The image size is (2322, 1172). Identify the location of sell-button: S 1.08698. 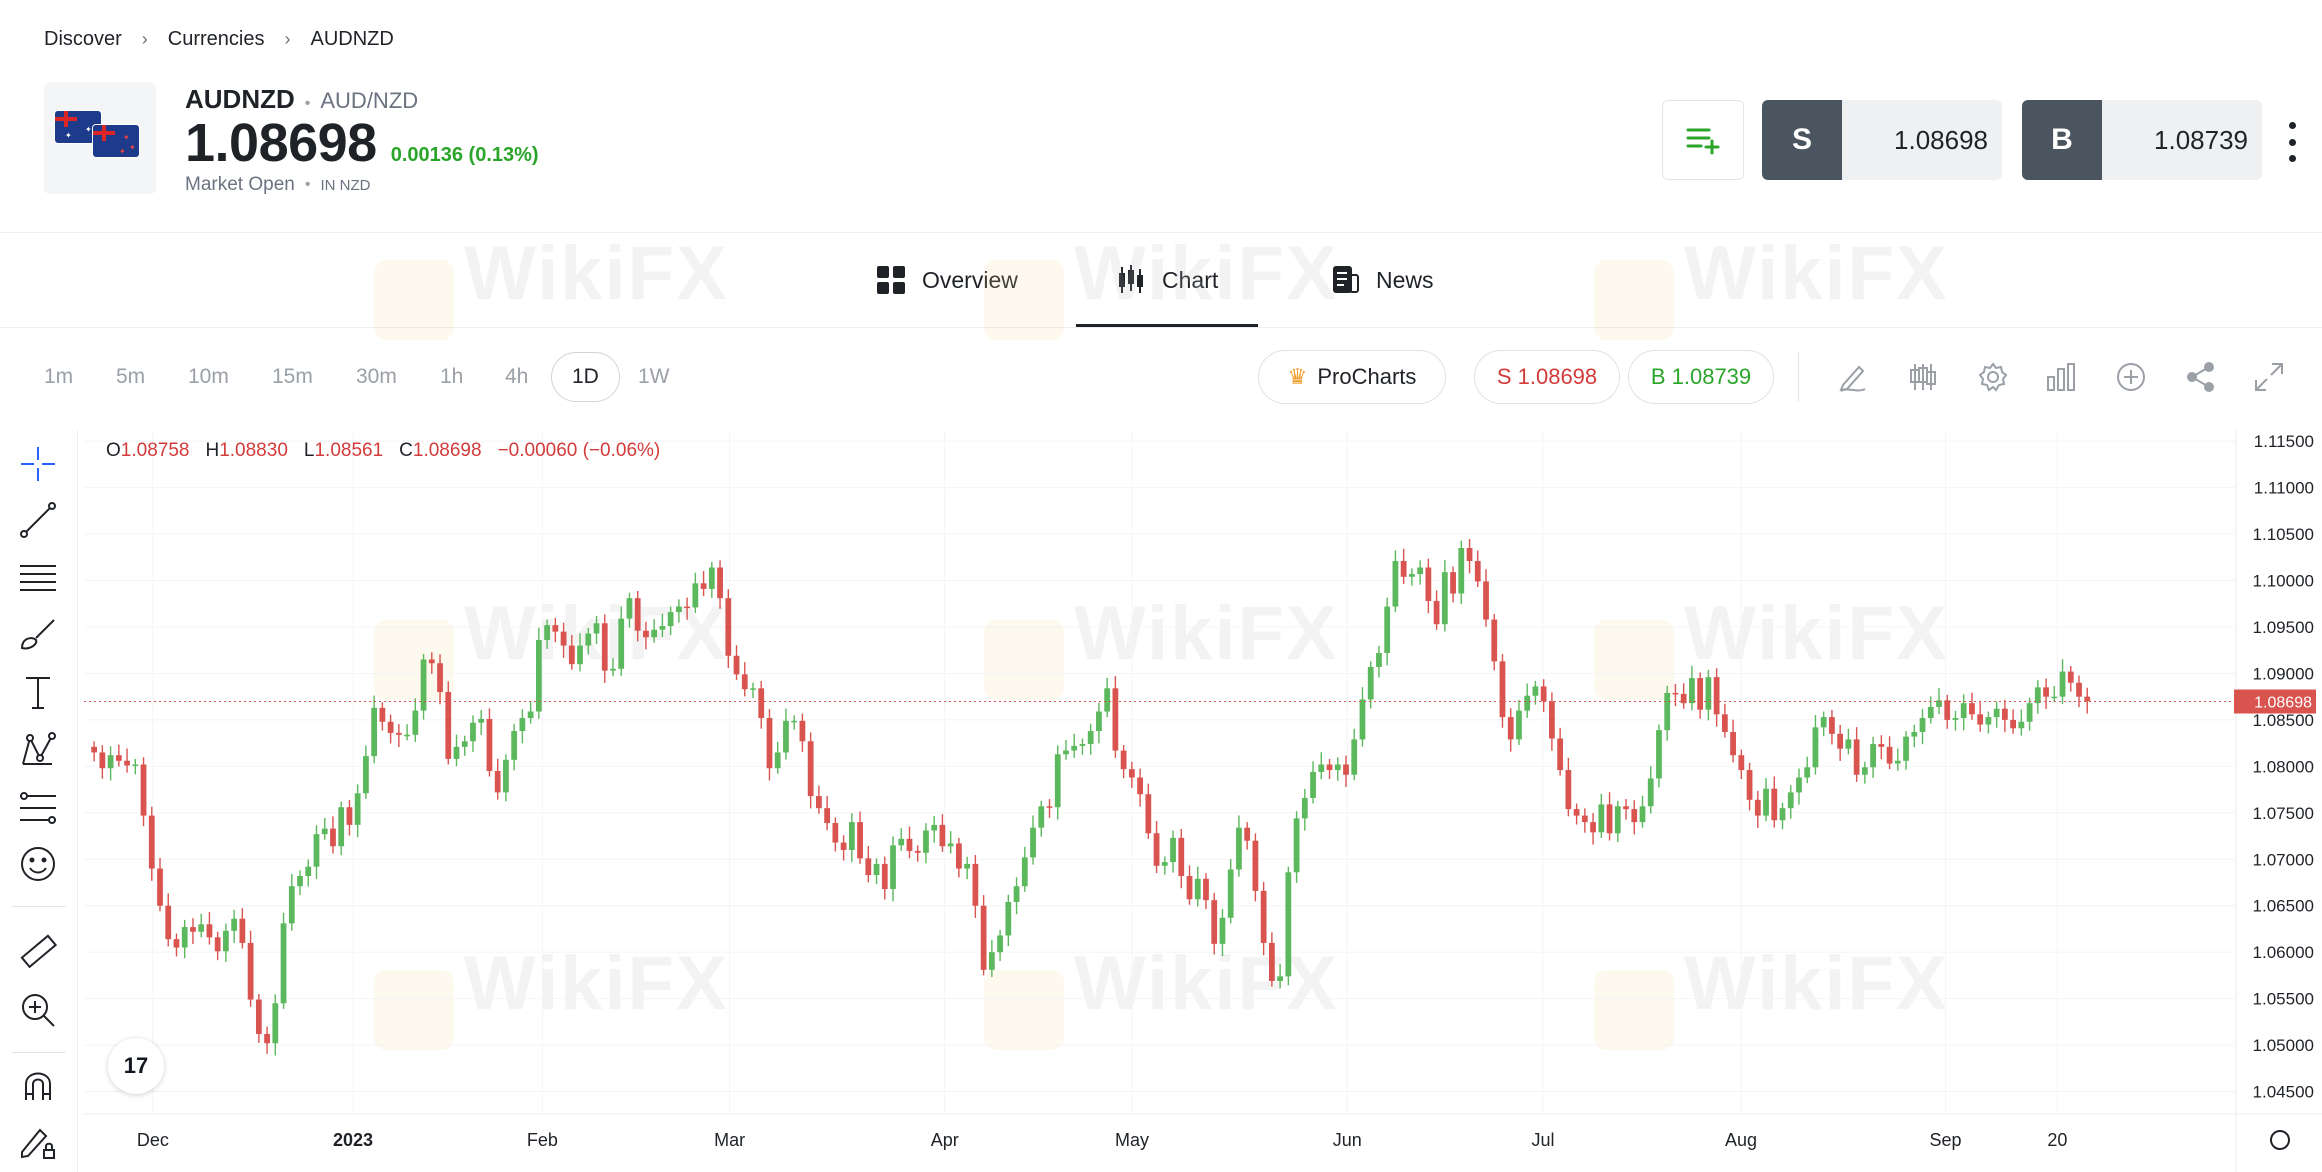
(1882, 140).